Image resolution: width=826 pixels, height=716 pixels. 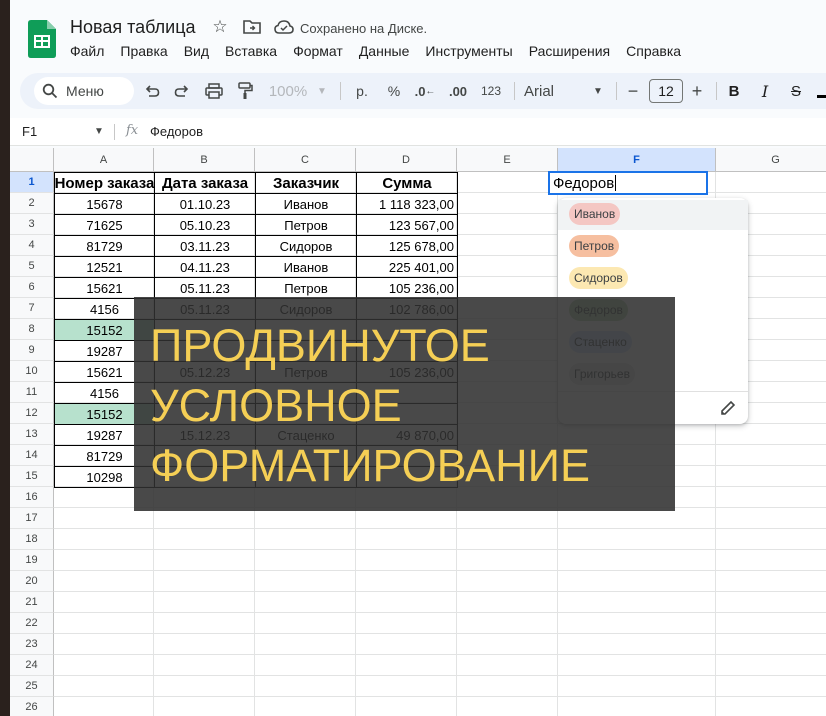 What do you see at coordinates (32, 182) in the screenshot?
I see `row-header-1: 1` at bounding box center [32, 182].